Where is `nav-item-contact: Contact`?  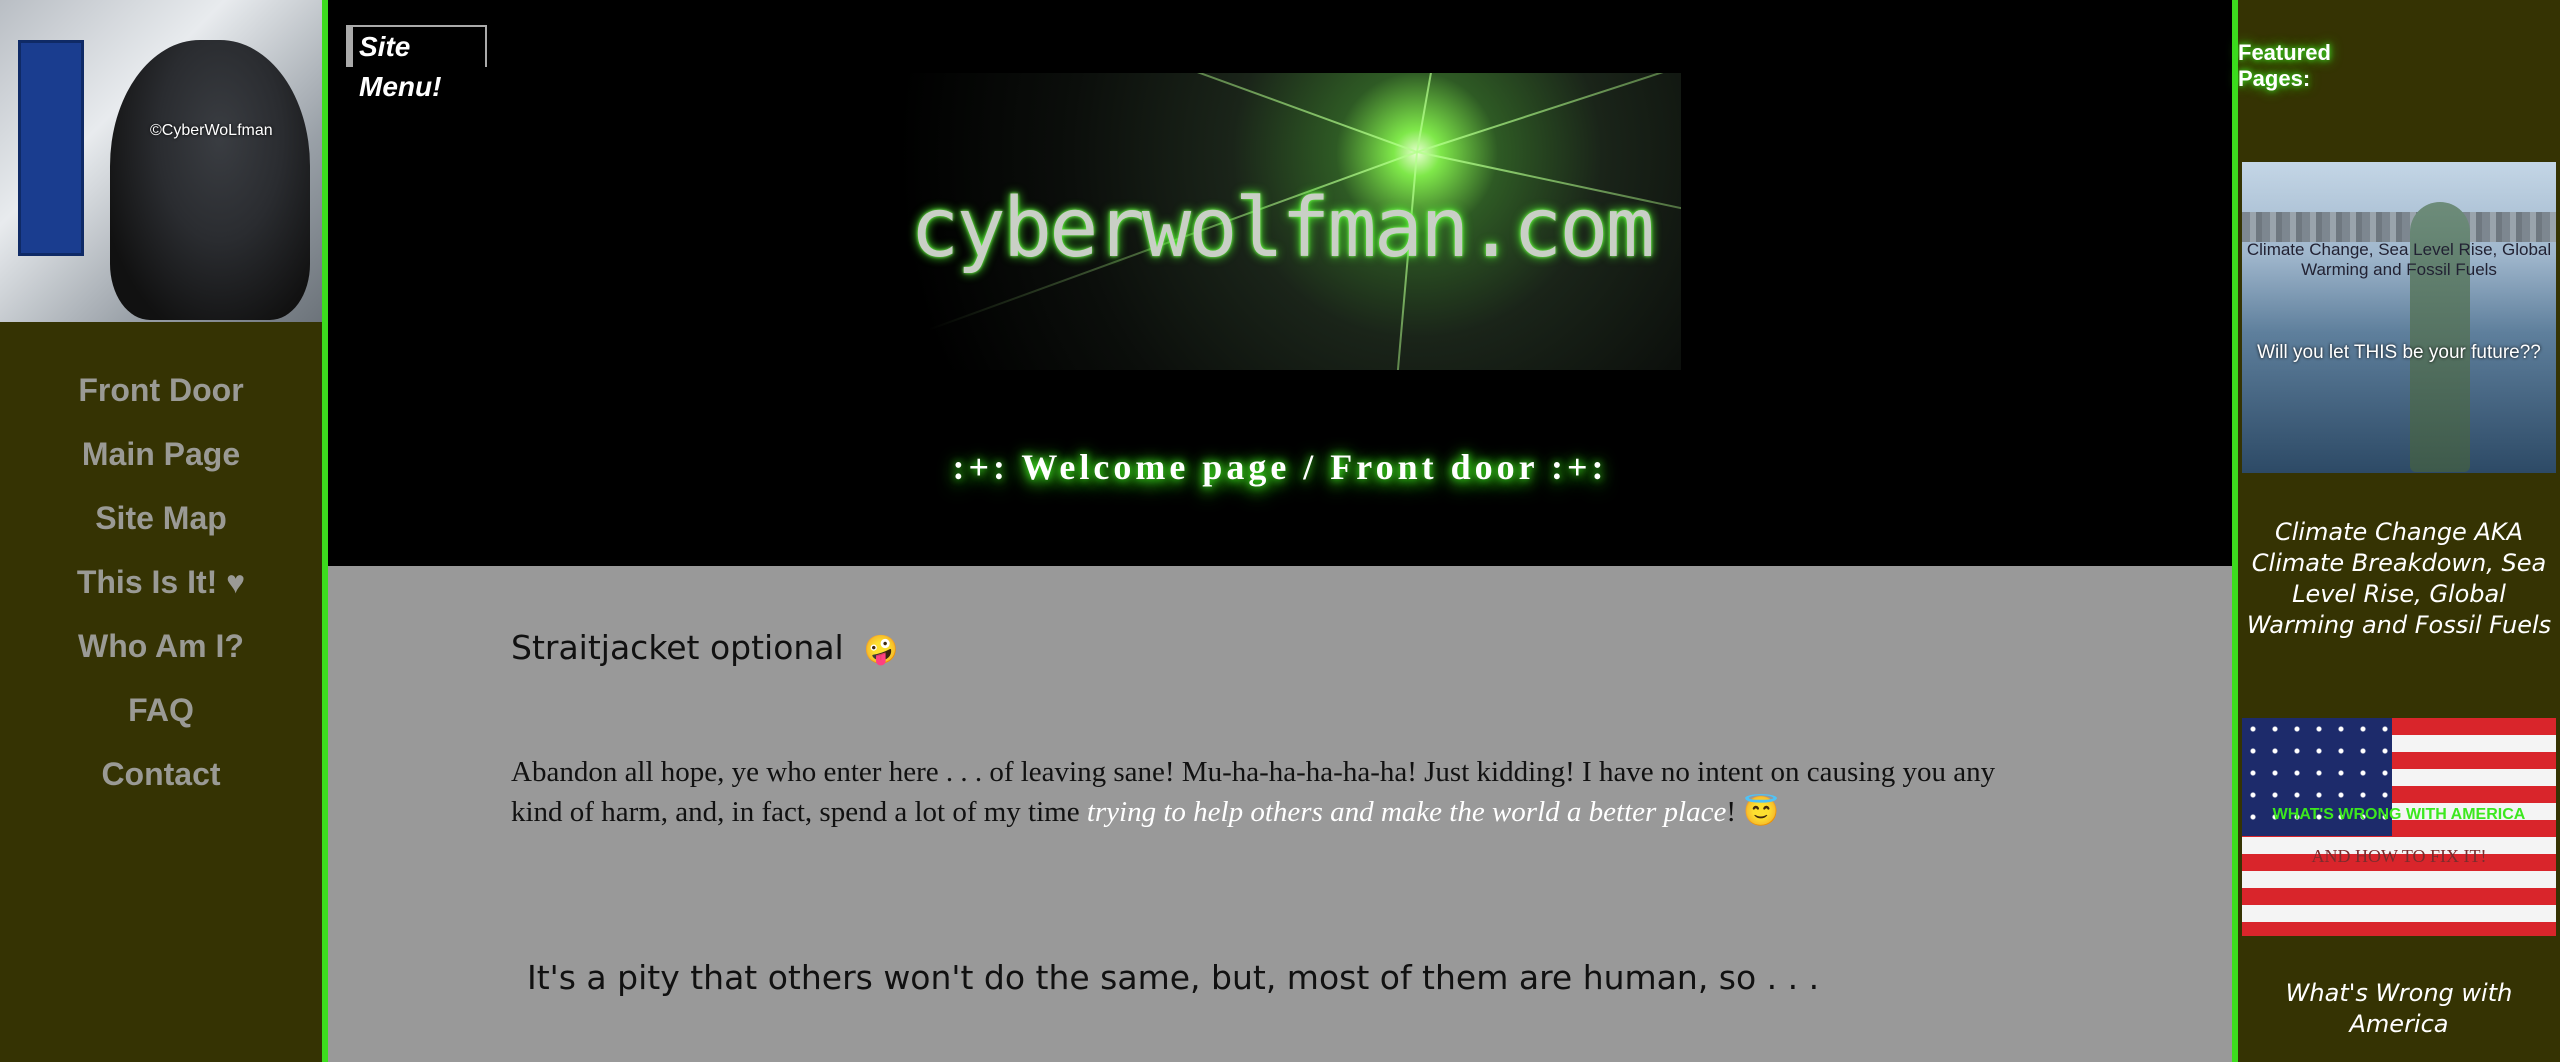
nav-item-contact: Contact is located at coordinates (161, 784).